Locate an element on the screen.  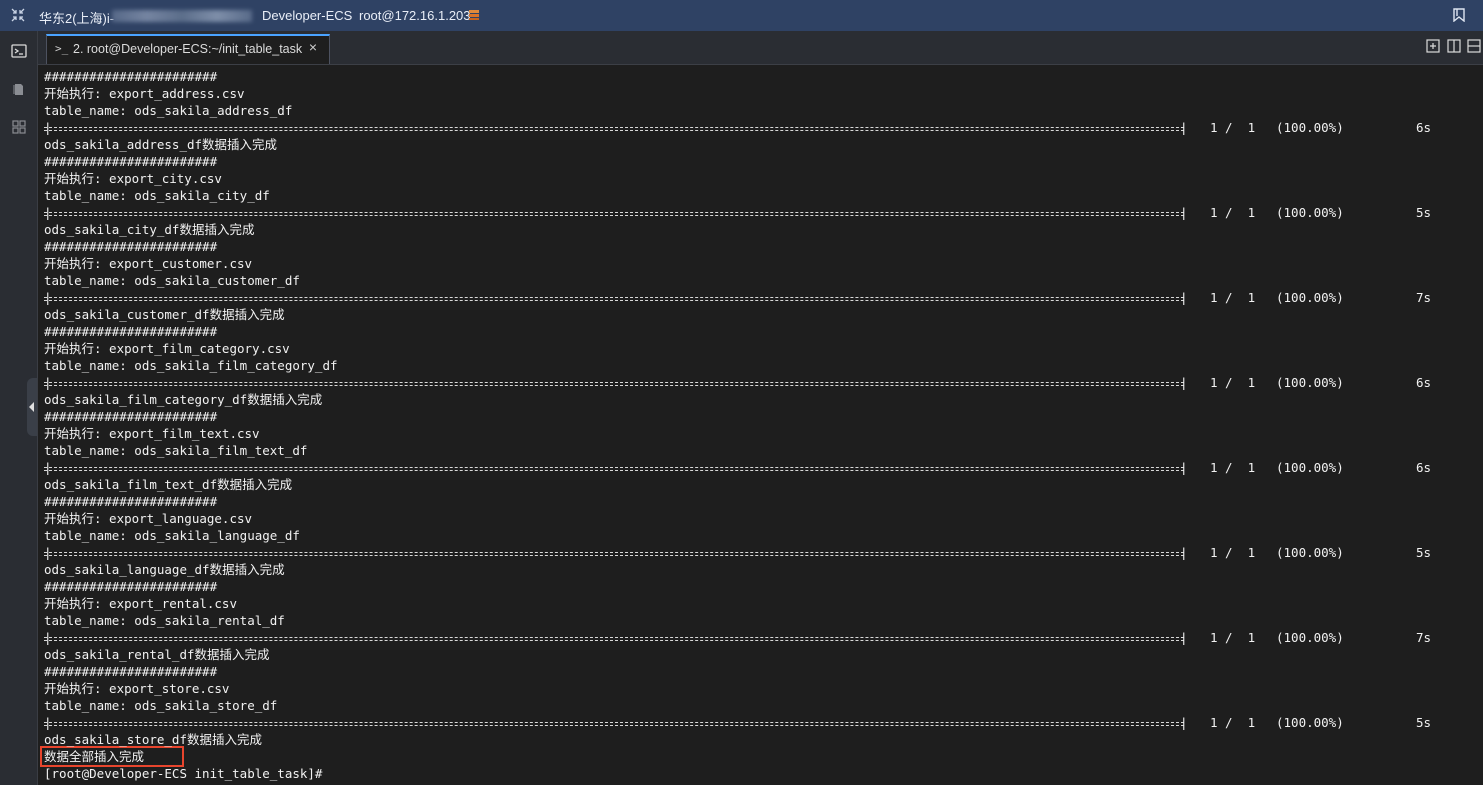
shrink-icon is located at coordinates (18, 16).